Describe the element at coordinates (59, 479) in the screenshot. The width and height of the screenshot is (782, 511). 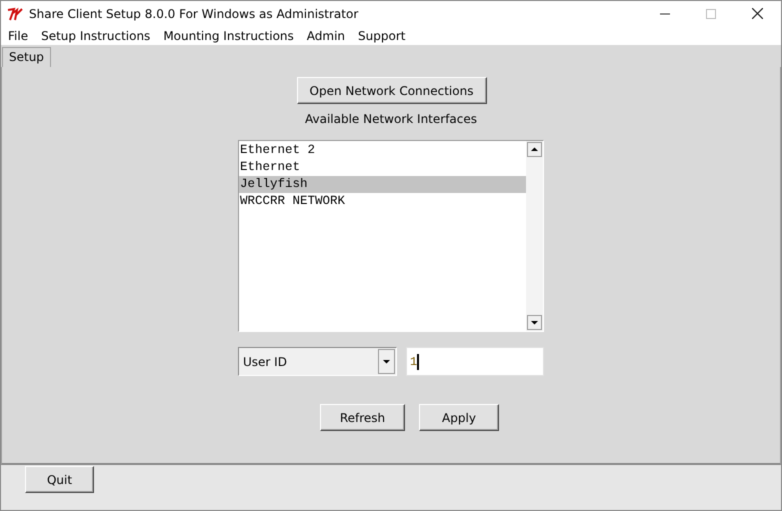
I see `quit-button: Quit` at that location.